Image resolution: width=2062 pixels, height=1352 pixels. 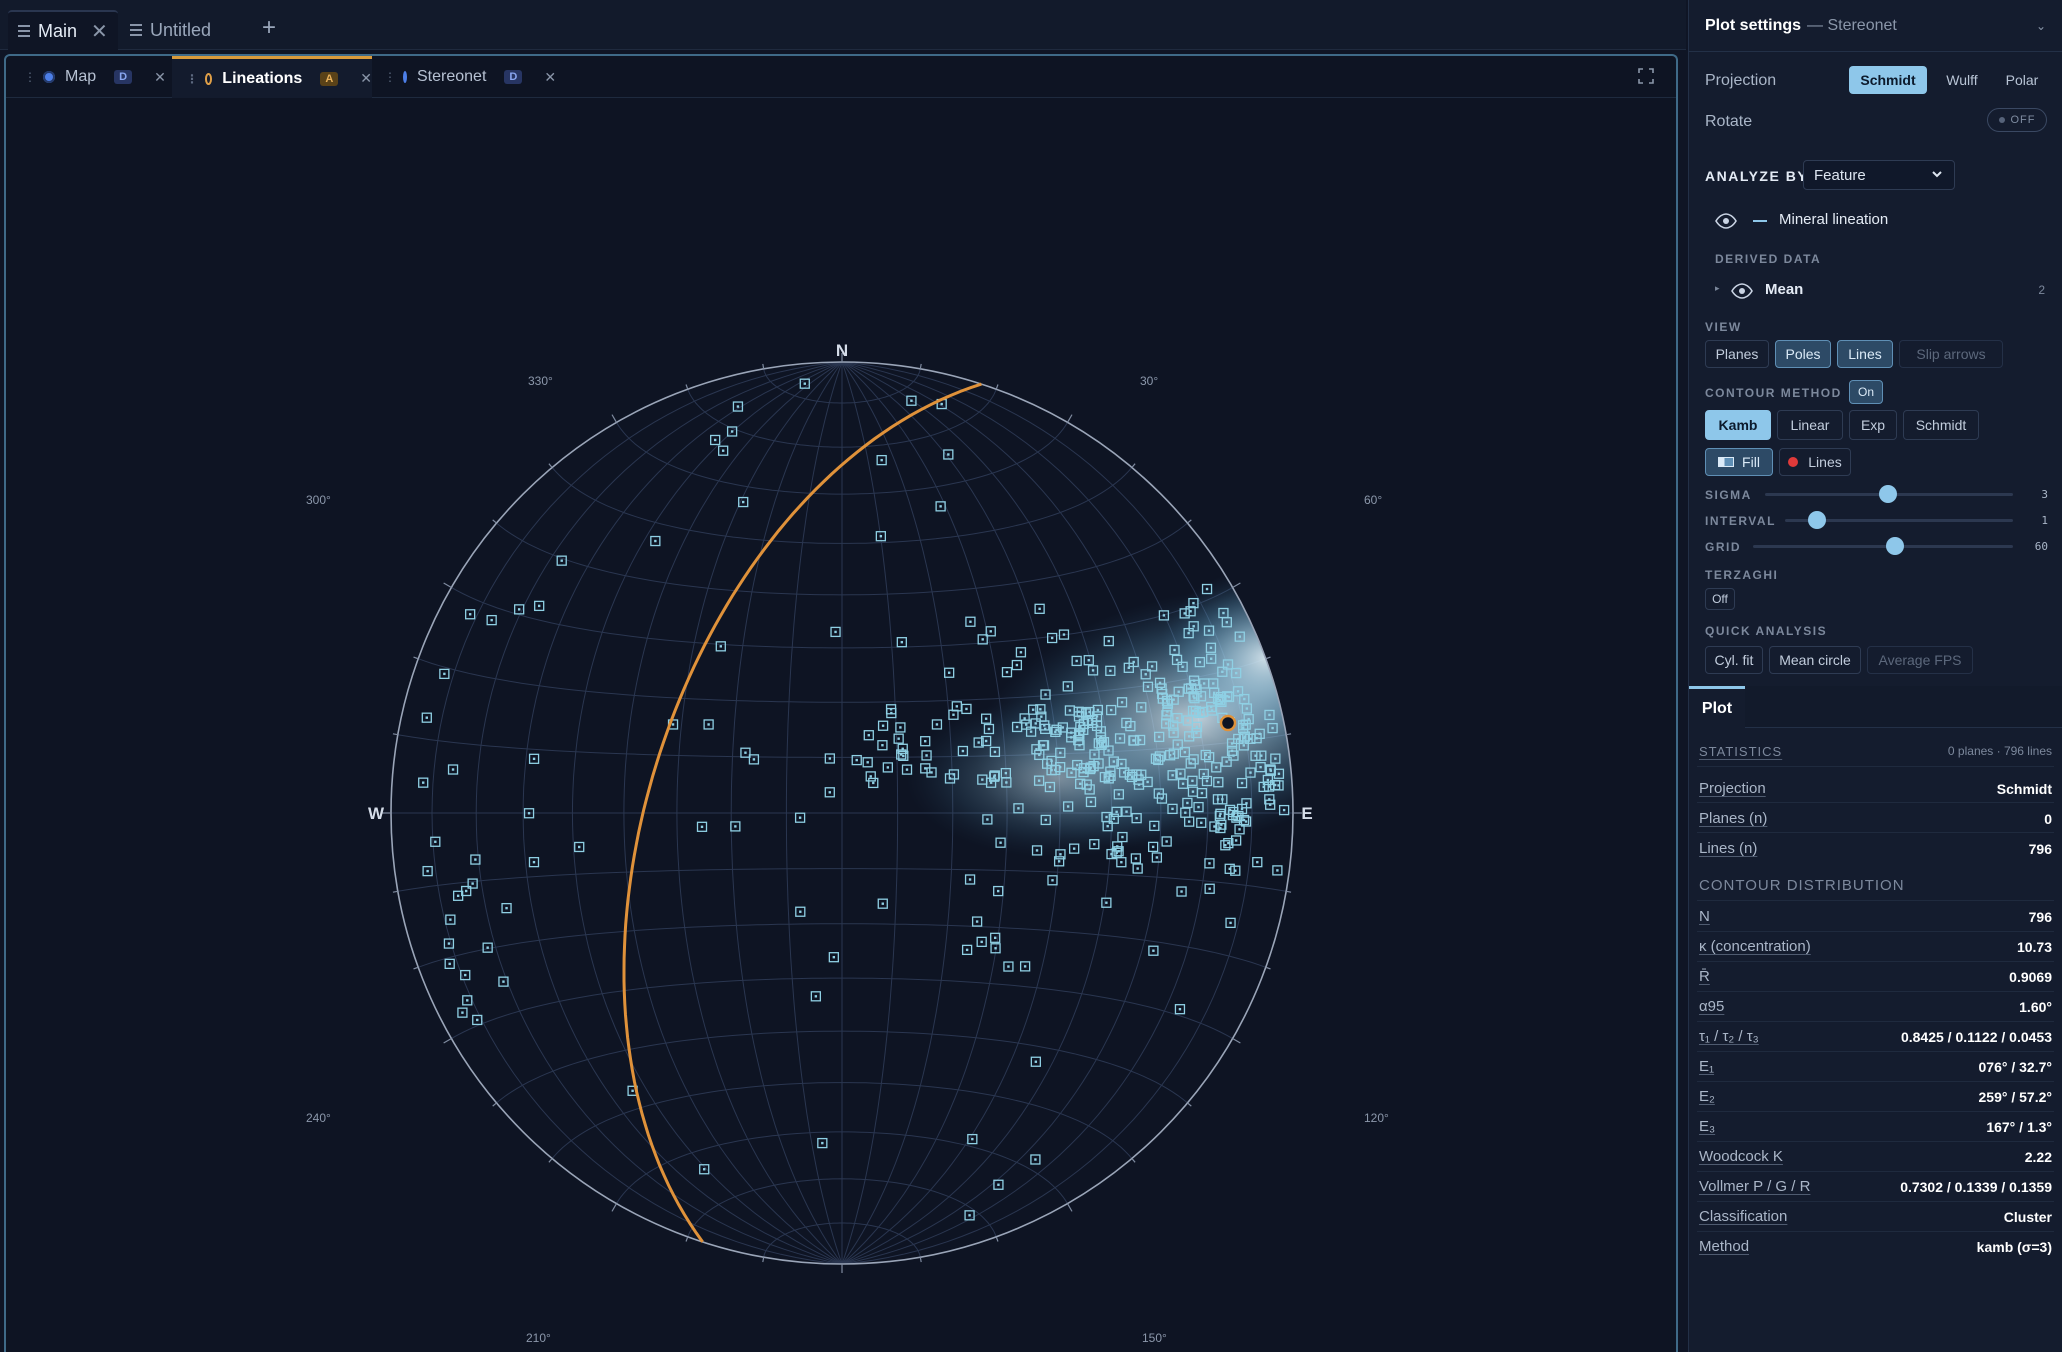 What do you see at coordinates (1941, 425) in the screenshot?
I see `contour-schmidt-button: Schmidt` at bounding box center [1941, 425].